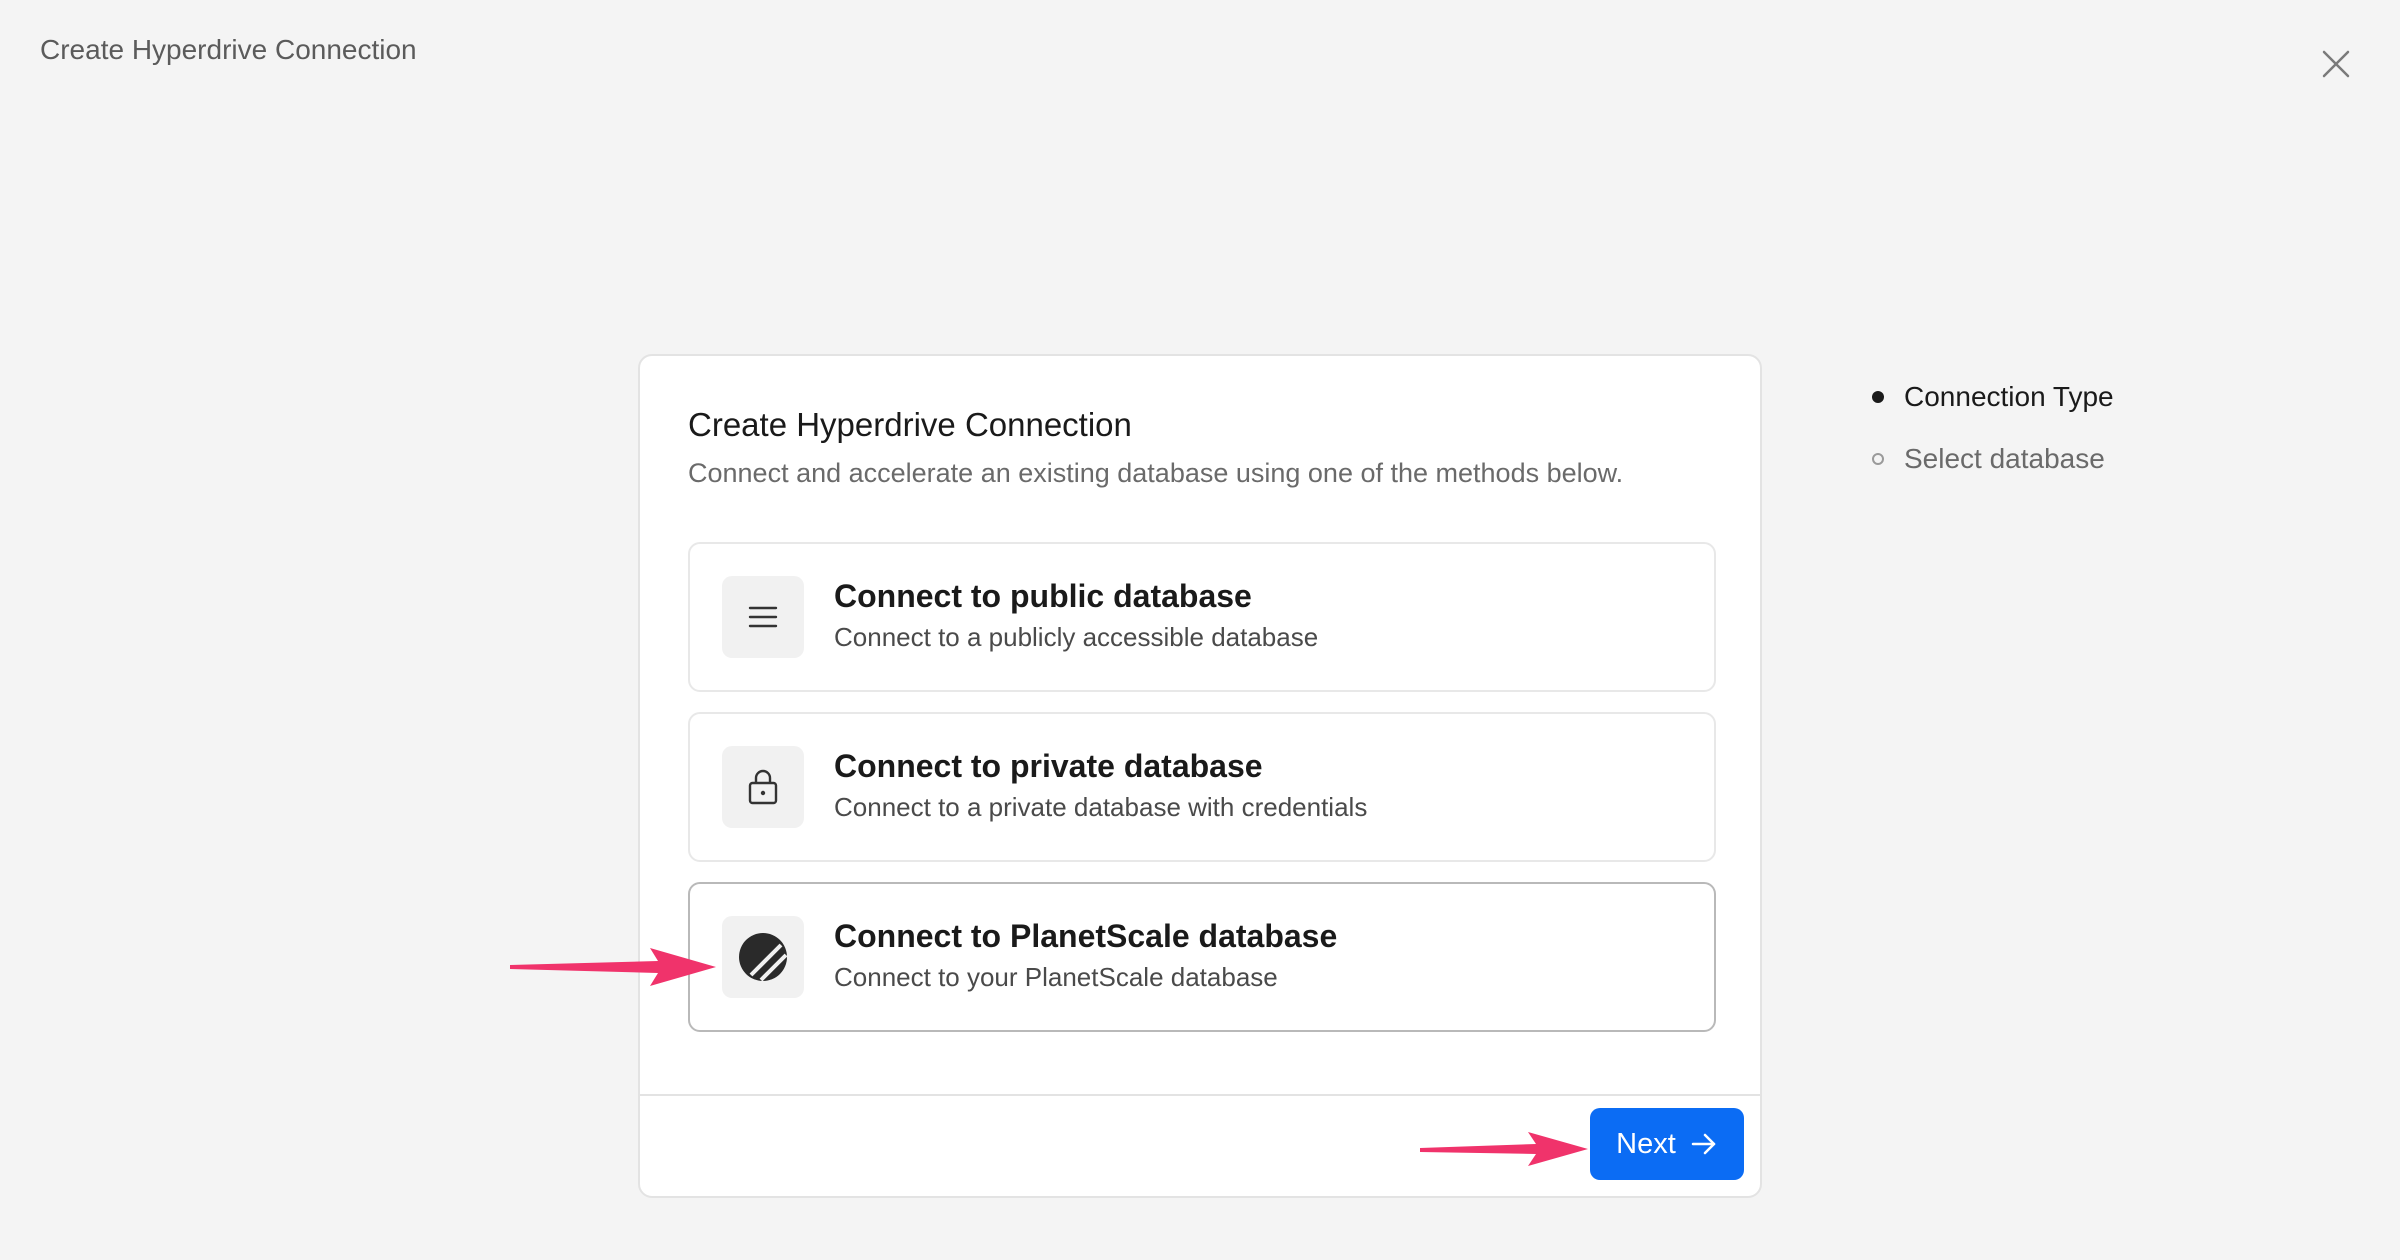 The image size is (2400, 1260). I want to click on lock-icon, so click(763, 787).